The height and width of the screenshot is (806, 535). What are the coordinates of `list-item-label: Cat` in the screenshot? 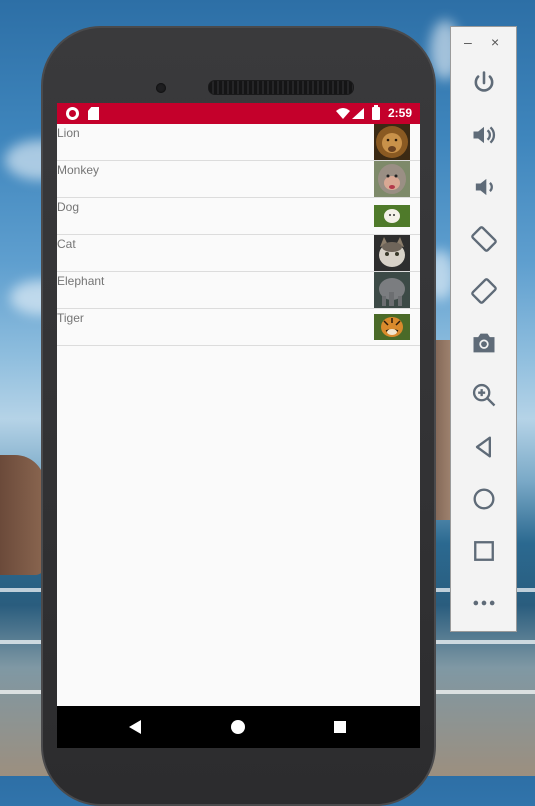 It's located at (66, 244).